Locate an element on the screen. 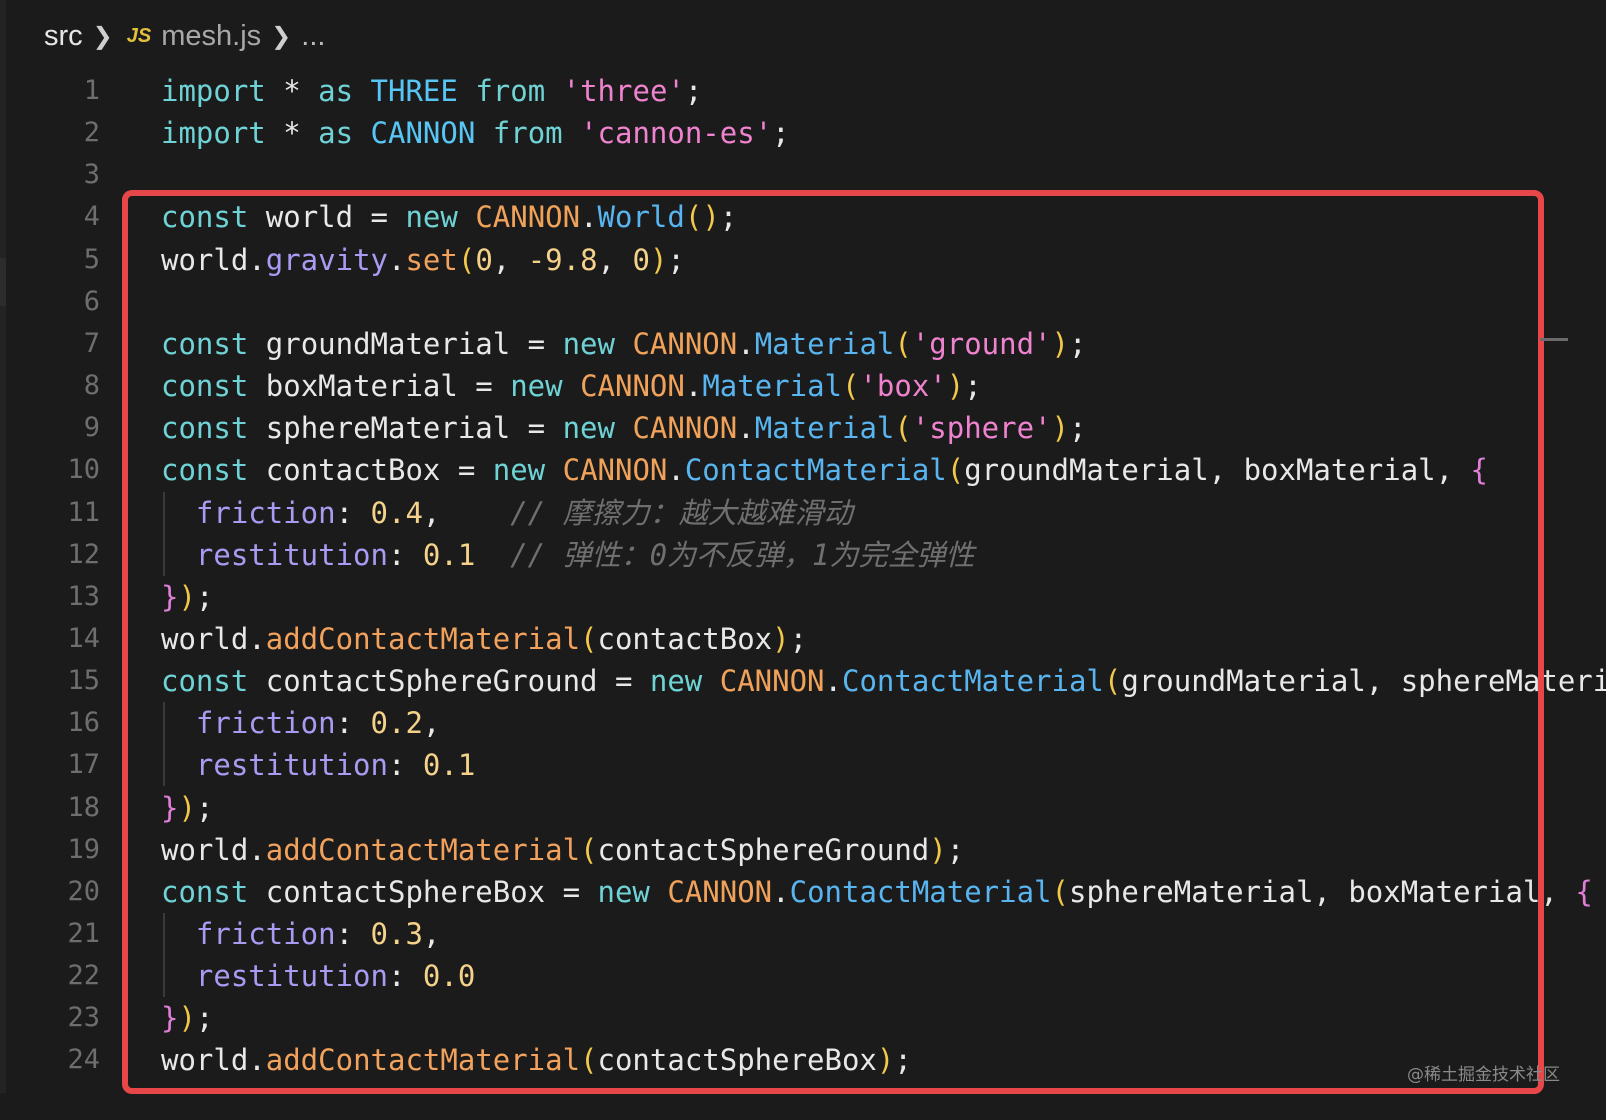  code-token: 'three' is located at coordinates (623, 91).